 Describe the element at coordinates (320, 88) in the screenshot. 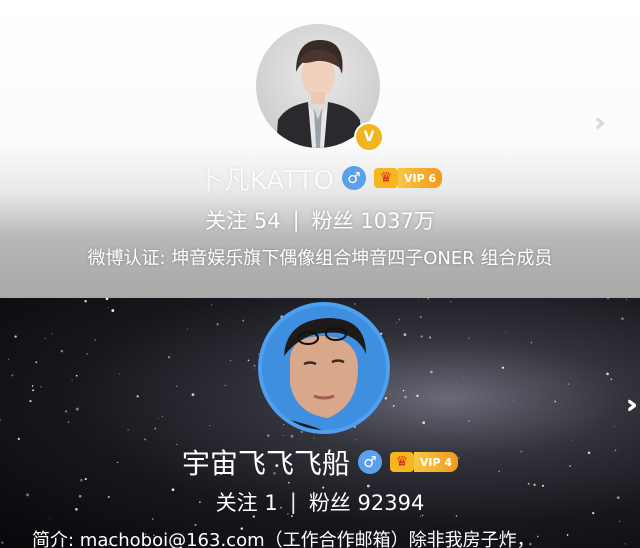

I see `avatar-top-wrapper: V` at that location.